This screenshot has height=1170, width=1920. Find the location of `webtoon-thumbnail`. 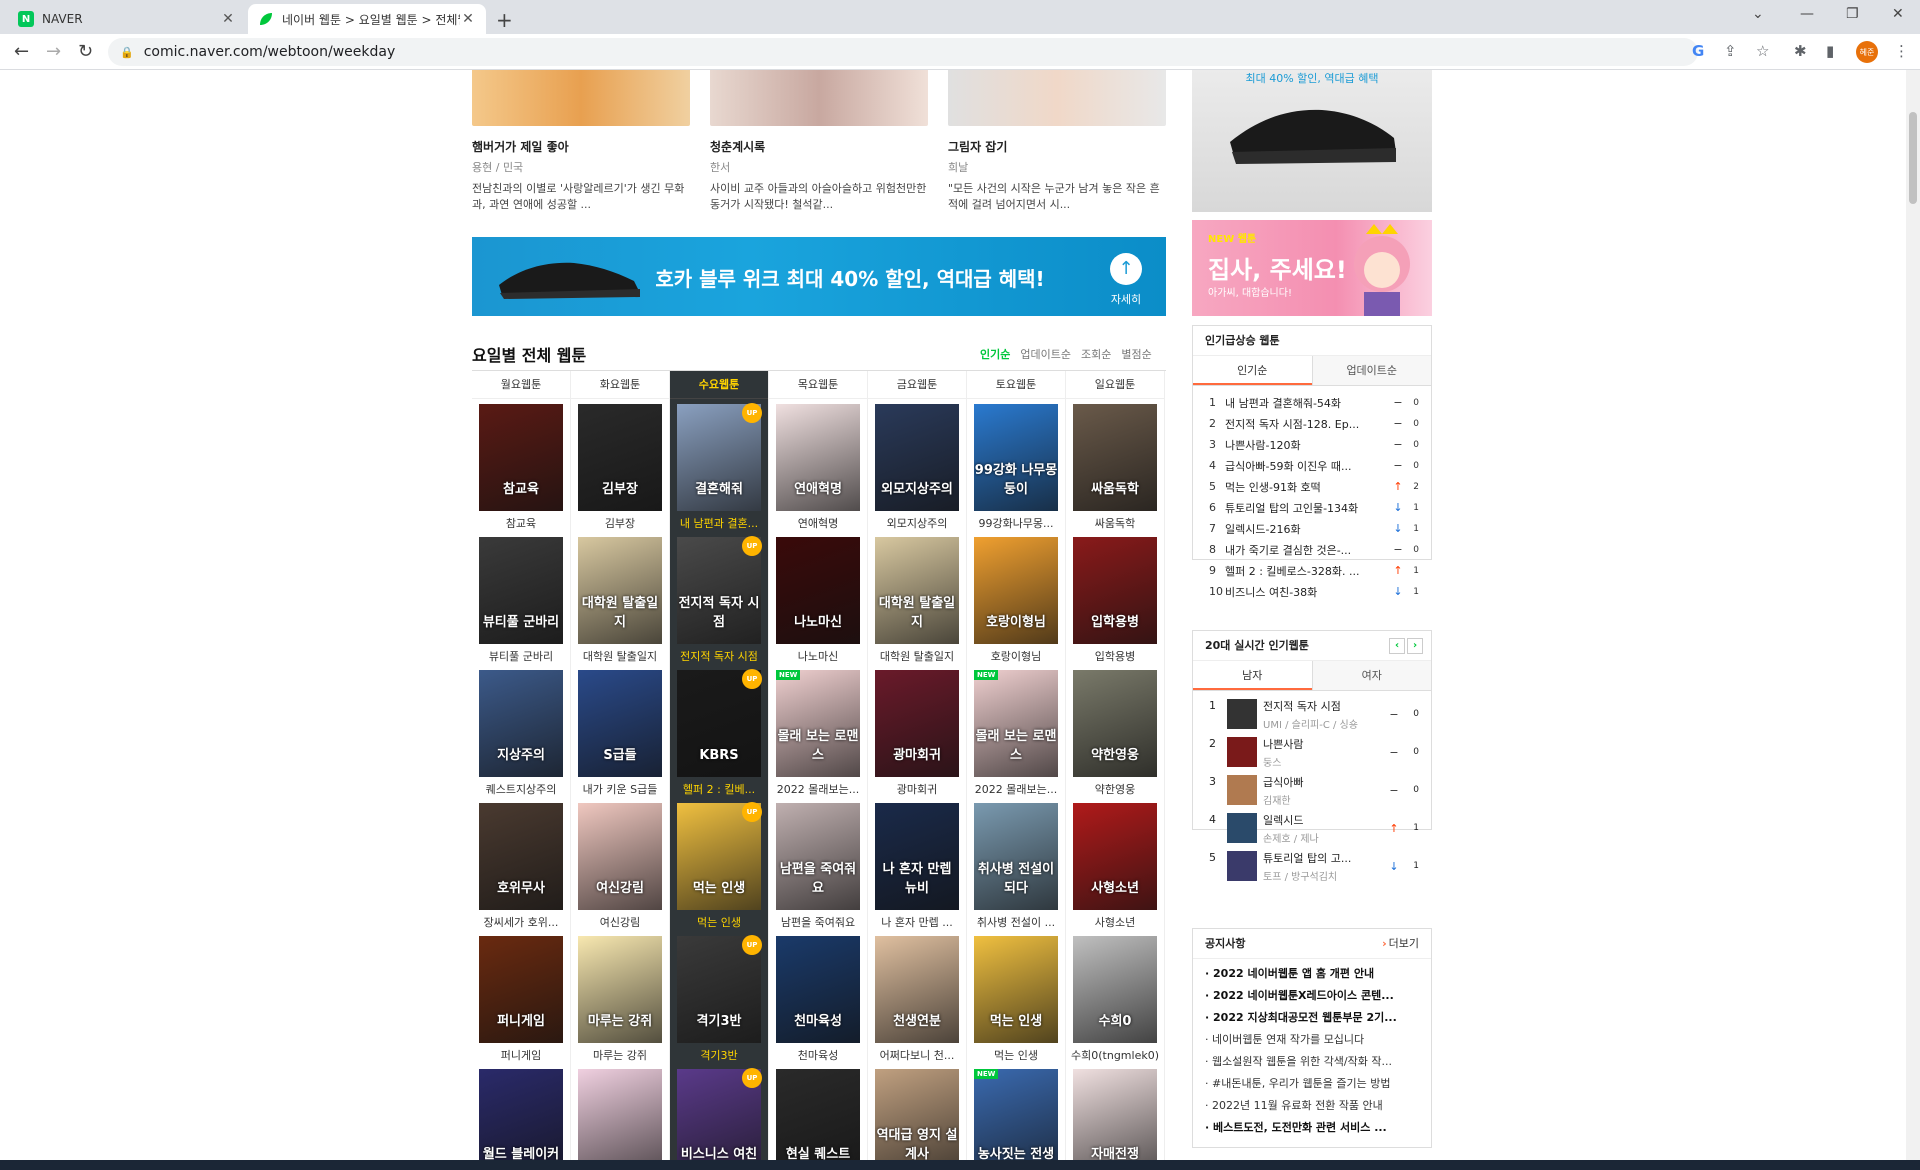

webtoon-thumbnail is located at coordinates (620, 1114).